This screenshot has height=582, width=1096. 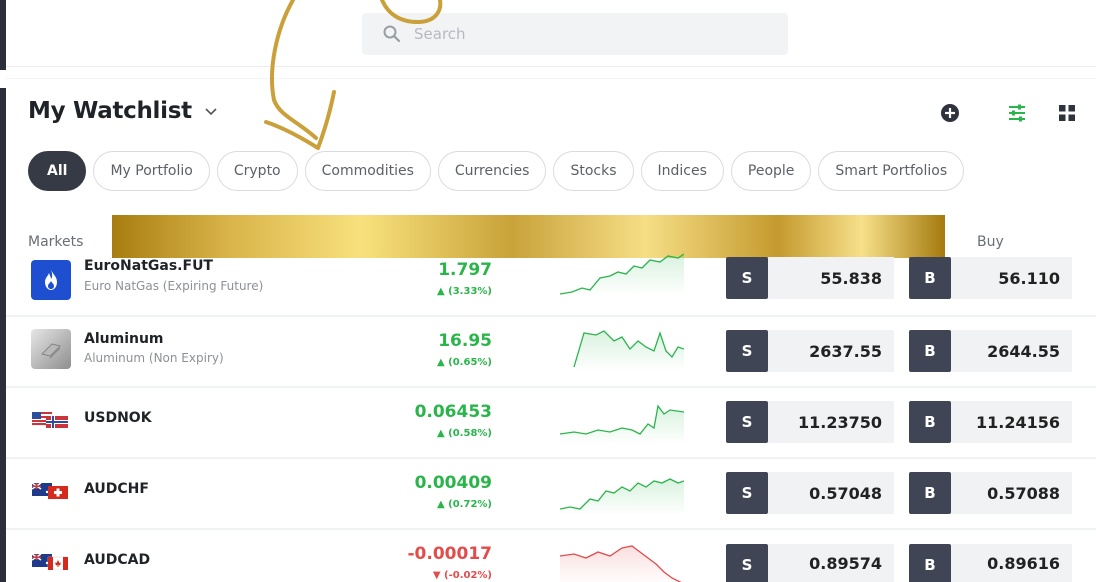 What do you see at coordinates (57, 171) in the screenshot?
I see `filter-all: All` at bounding box center [57, 171].